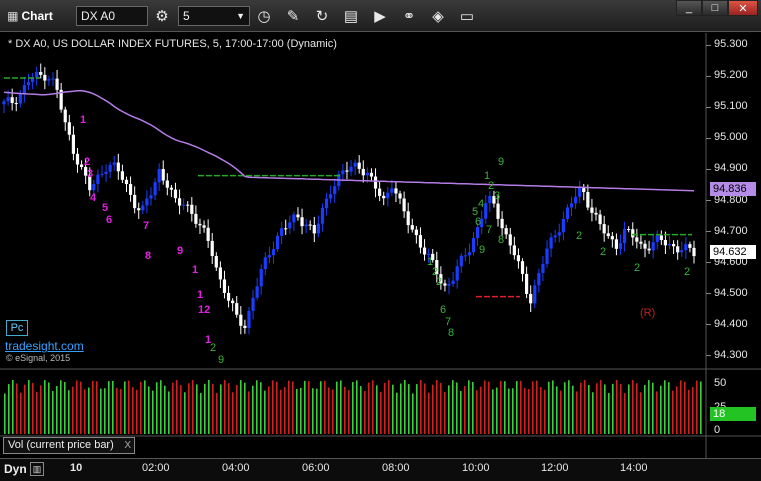 The height and width of the screenshot is (481, 761). What do you see at coordinates (15, 469) in the screenshot?
I see `dyn-mode-label: Dyn` at bounding box center [15, 469].